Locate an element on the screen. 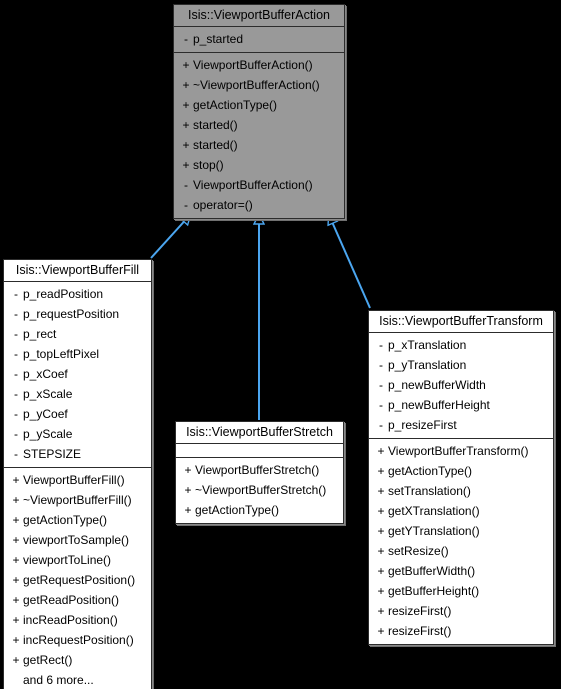 Image resolution: width=561 pixels, height=689 pixels. attribute-row: - STEPSIZE is located at coordinates (77, 454).